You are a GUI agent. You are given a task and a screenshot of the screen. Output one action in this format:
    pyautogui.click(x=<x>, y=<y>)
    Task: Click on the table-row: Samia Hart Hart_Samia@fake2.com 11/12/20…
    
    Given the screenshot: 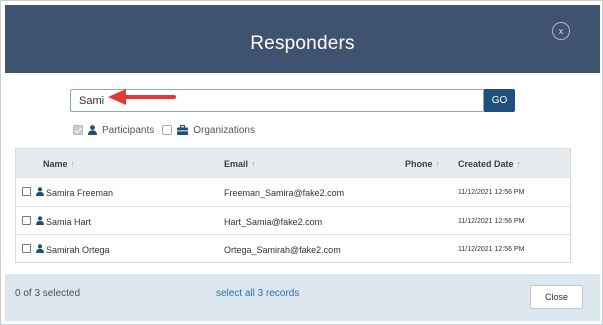 What is the action you would take?
    pyautogui.click(x=293, y=220)
    